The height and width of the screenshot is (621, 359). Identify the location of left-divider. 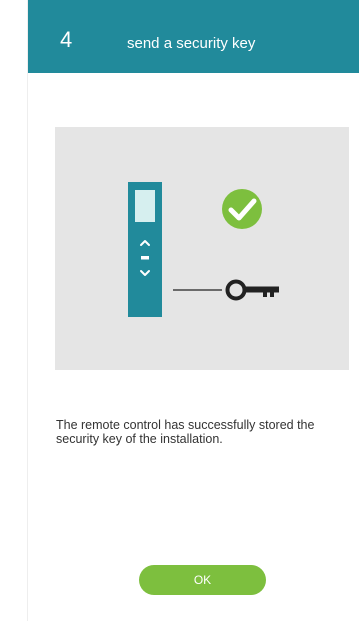
(27, 310).